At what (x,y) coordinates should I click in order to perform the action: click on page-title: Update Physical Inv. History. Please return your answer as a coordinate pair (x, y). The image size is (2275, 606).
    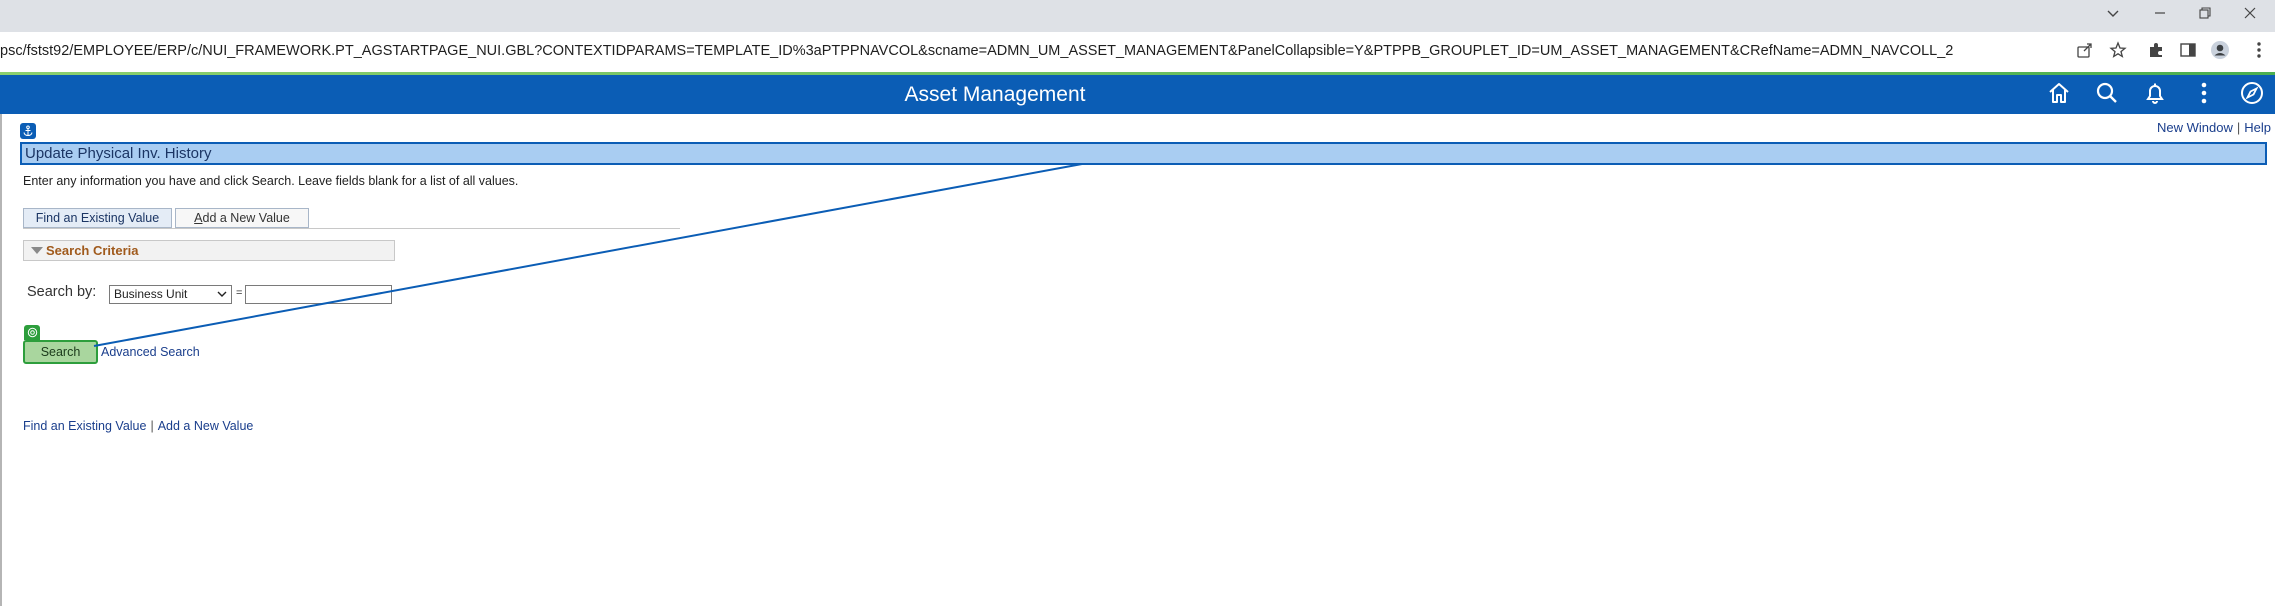
    Looking at the image, I should click on (118, 153).